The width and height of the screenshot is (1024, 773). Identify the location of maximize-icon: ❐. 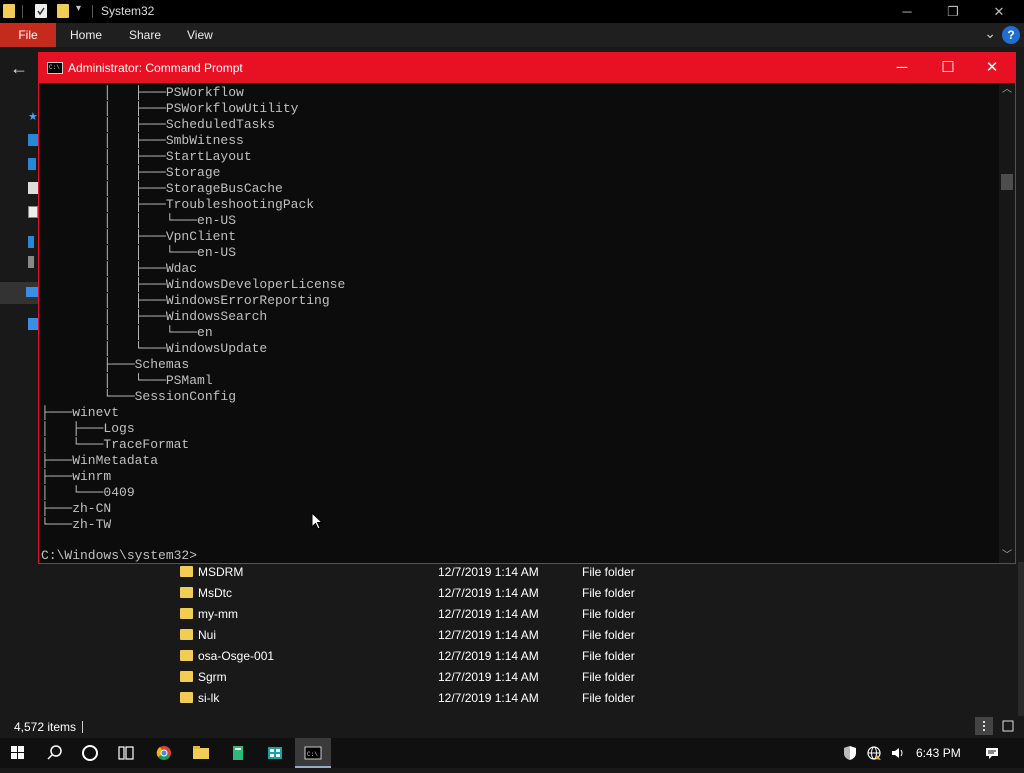
(953, 12).